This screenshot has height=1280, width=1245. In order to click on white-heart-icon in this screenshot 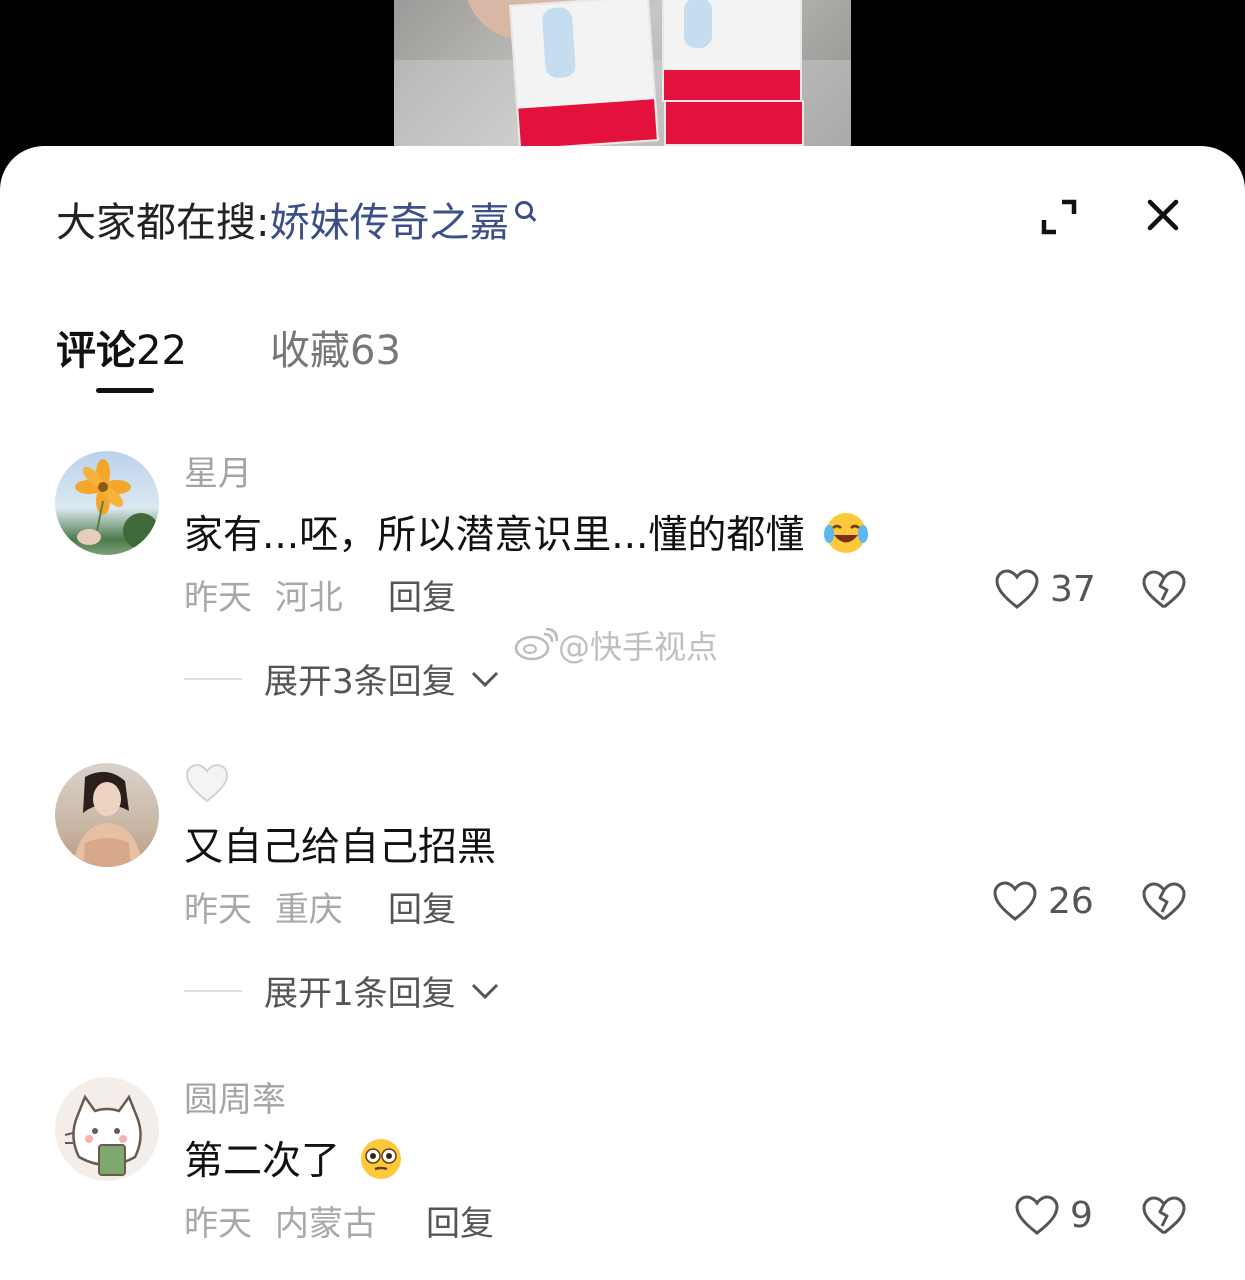, I will do `click(207, 783)`.